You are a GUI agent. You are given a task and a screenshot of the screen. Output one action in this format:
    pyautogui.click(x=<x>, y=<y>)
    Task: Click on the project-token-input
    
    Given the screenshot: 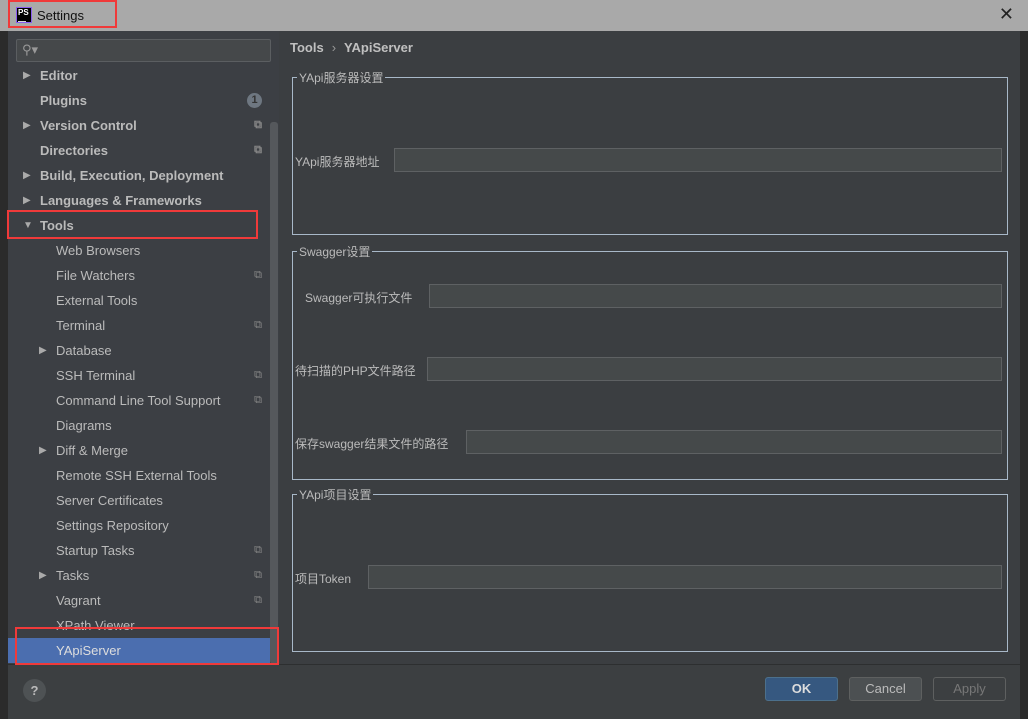 What is the action you would take?
    pyautogui.click(x=685, y=577)
    